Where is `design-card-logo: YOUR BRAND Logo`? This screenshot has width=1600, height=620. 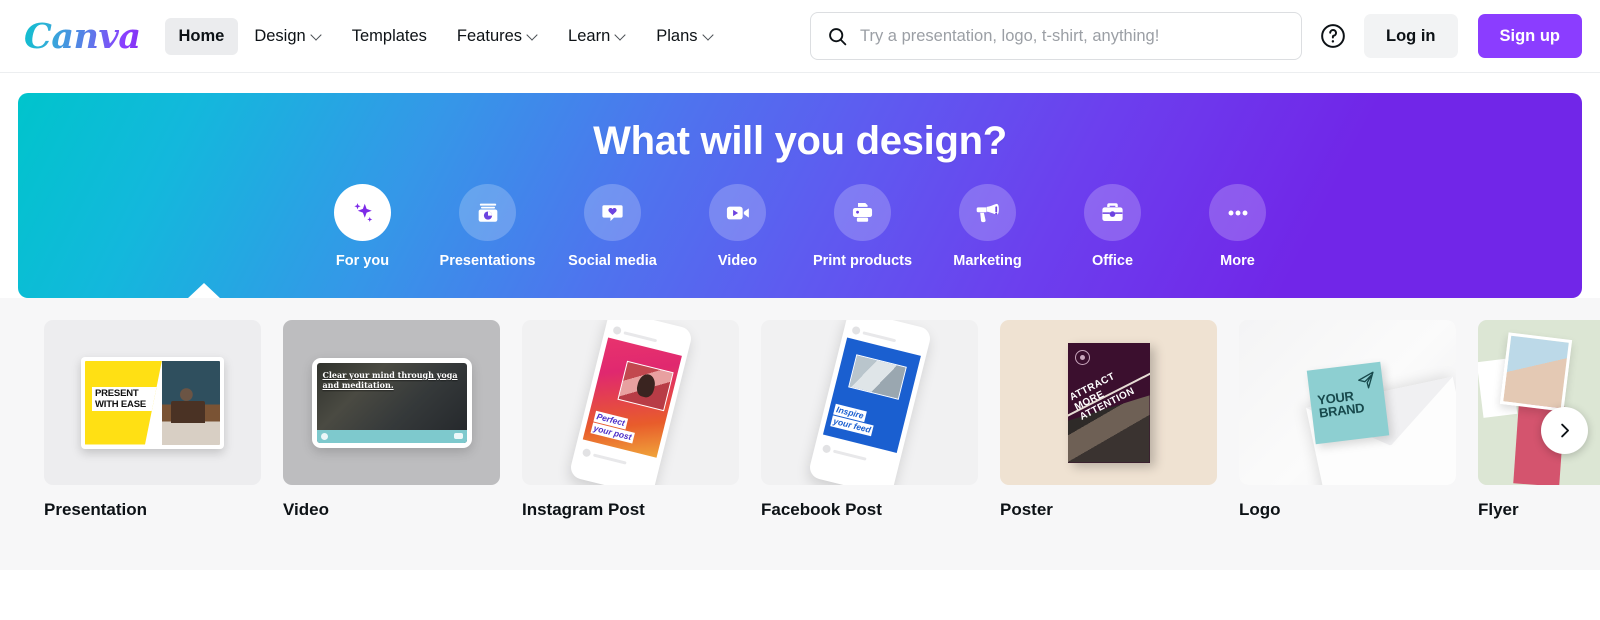
design-card-logo: YOUR BRAND Logo is located at coordinates (1347, 420).